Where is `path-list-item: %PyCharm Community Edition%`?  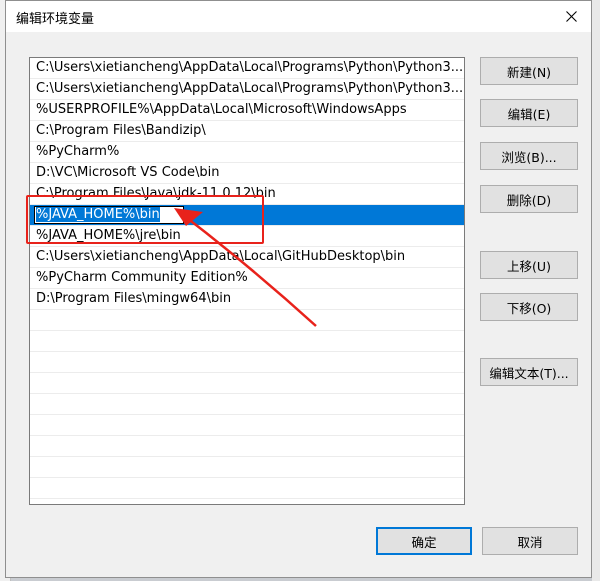
path-list-item: %PyCharm Community Edition% is located at coordinates (247, 278).